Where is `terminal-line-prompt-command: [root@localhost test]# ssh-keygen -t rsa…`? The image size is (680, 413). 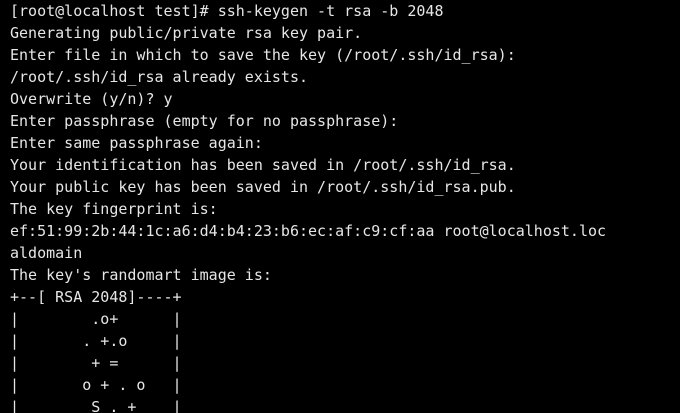 terminal-line-prompt-command: [root@localhost test]# ssh-keygen -t rsa… is located at coordinates (227, 11).